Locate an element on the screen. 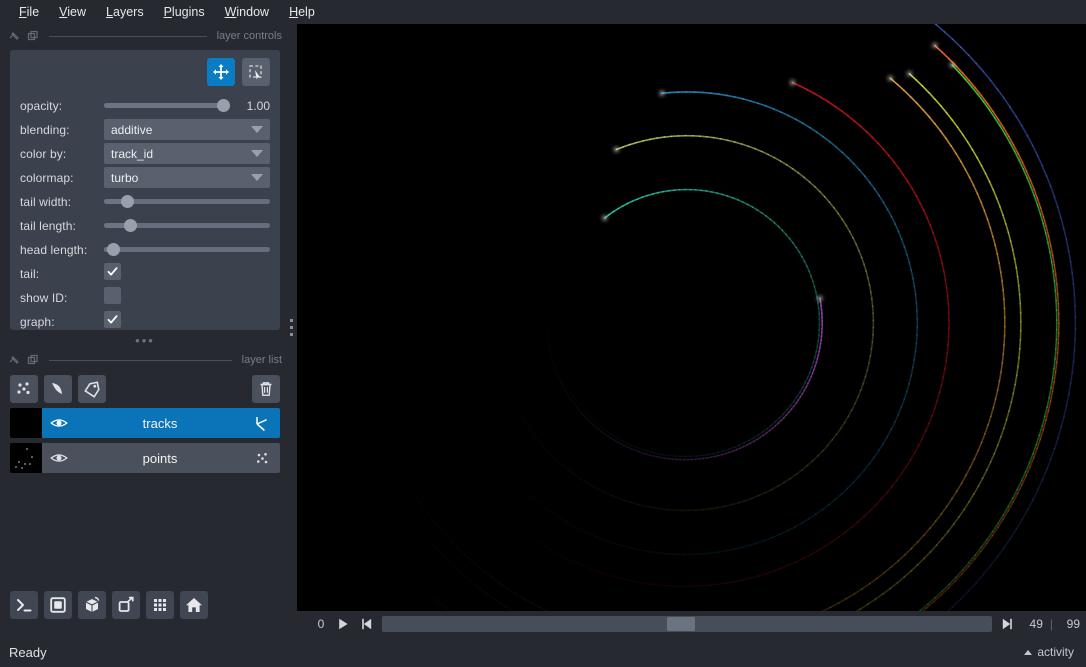 Image resolution: width=1086 pixels, height=667 pixels. layer-type-icon-tracks is located at coordinates (261, 423).